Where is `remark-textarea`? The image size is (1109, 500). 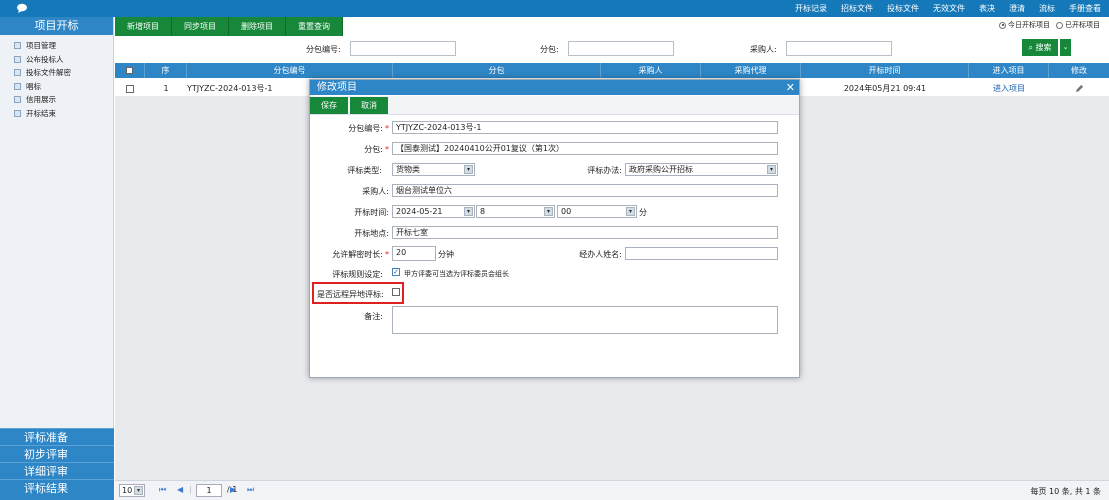
remark-textarea is located at coordinates (585, 320).